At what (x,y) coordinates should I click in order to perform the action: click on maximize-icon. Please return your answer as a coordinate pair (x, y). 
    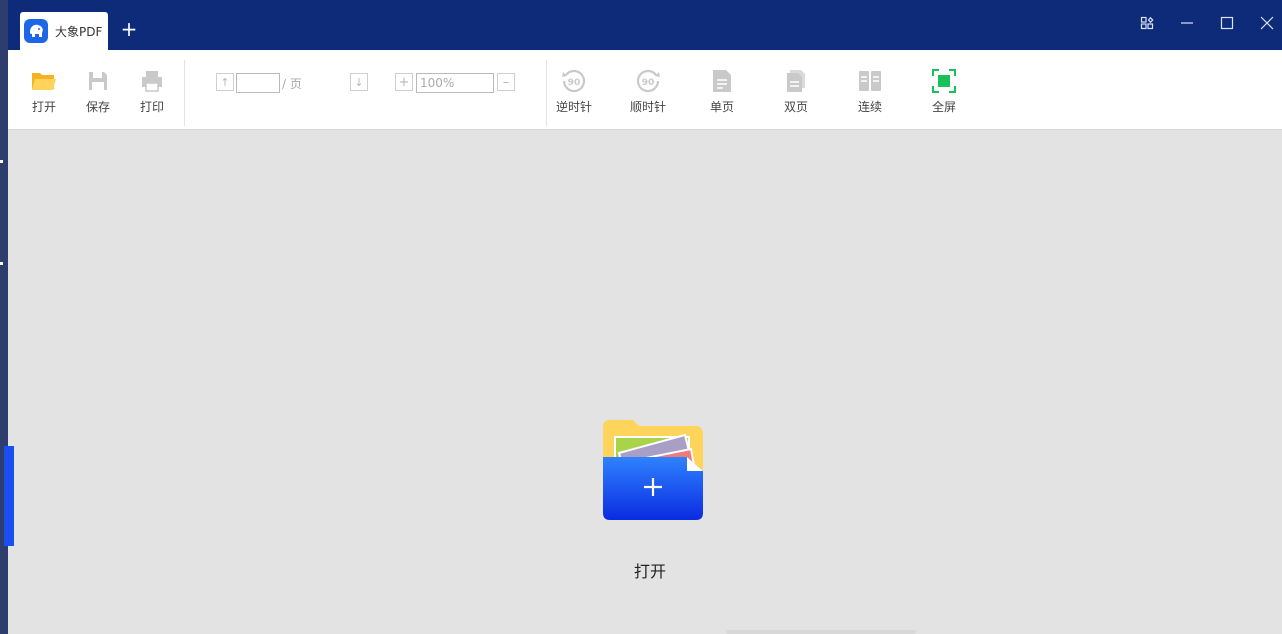
    Looking at the image, I should click on (1227, 23).